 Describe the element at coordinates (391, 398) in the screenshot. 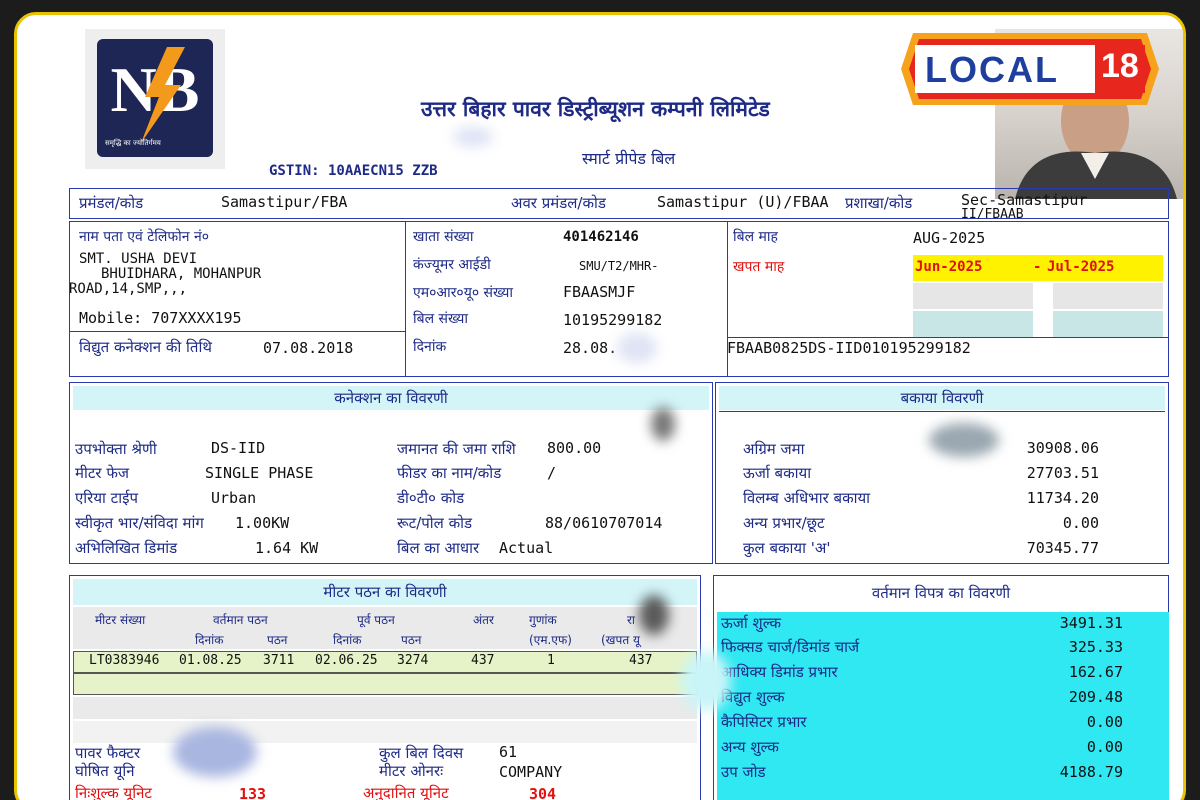

I see `connection-details-title: कनेक्शन का विवरणी` at that location.